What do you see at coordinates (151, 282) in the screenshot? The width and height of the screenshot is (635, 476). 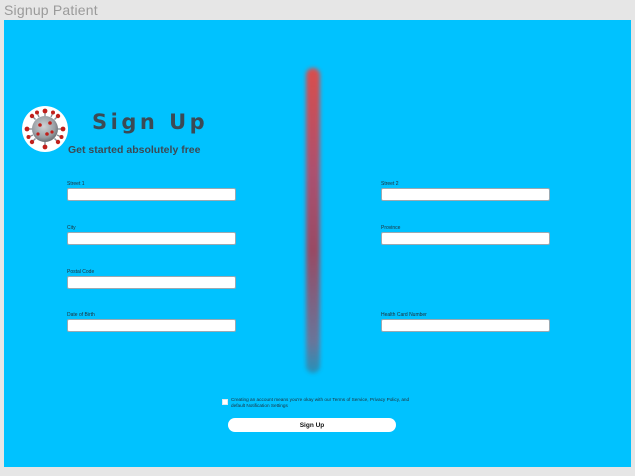 I see `postal-code-input` at bounding box center [151, 282].